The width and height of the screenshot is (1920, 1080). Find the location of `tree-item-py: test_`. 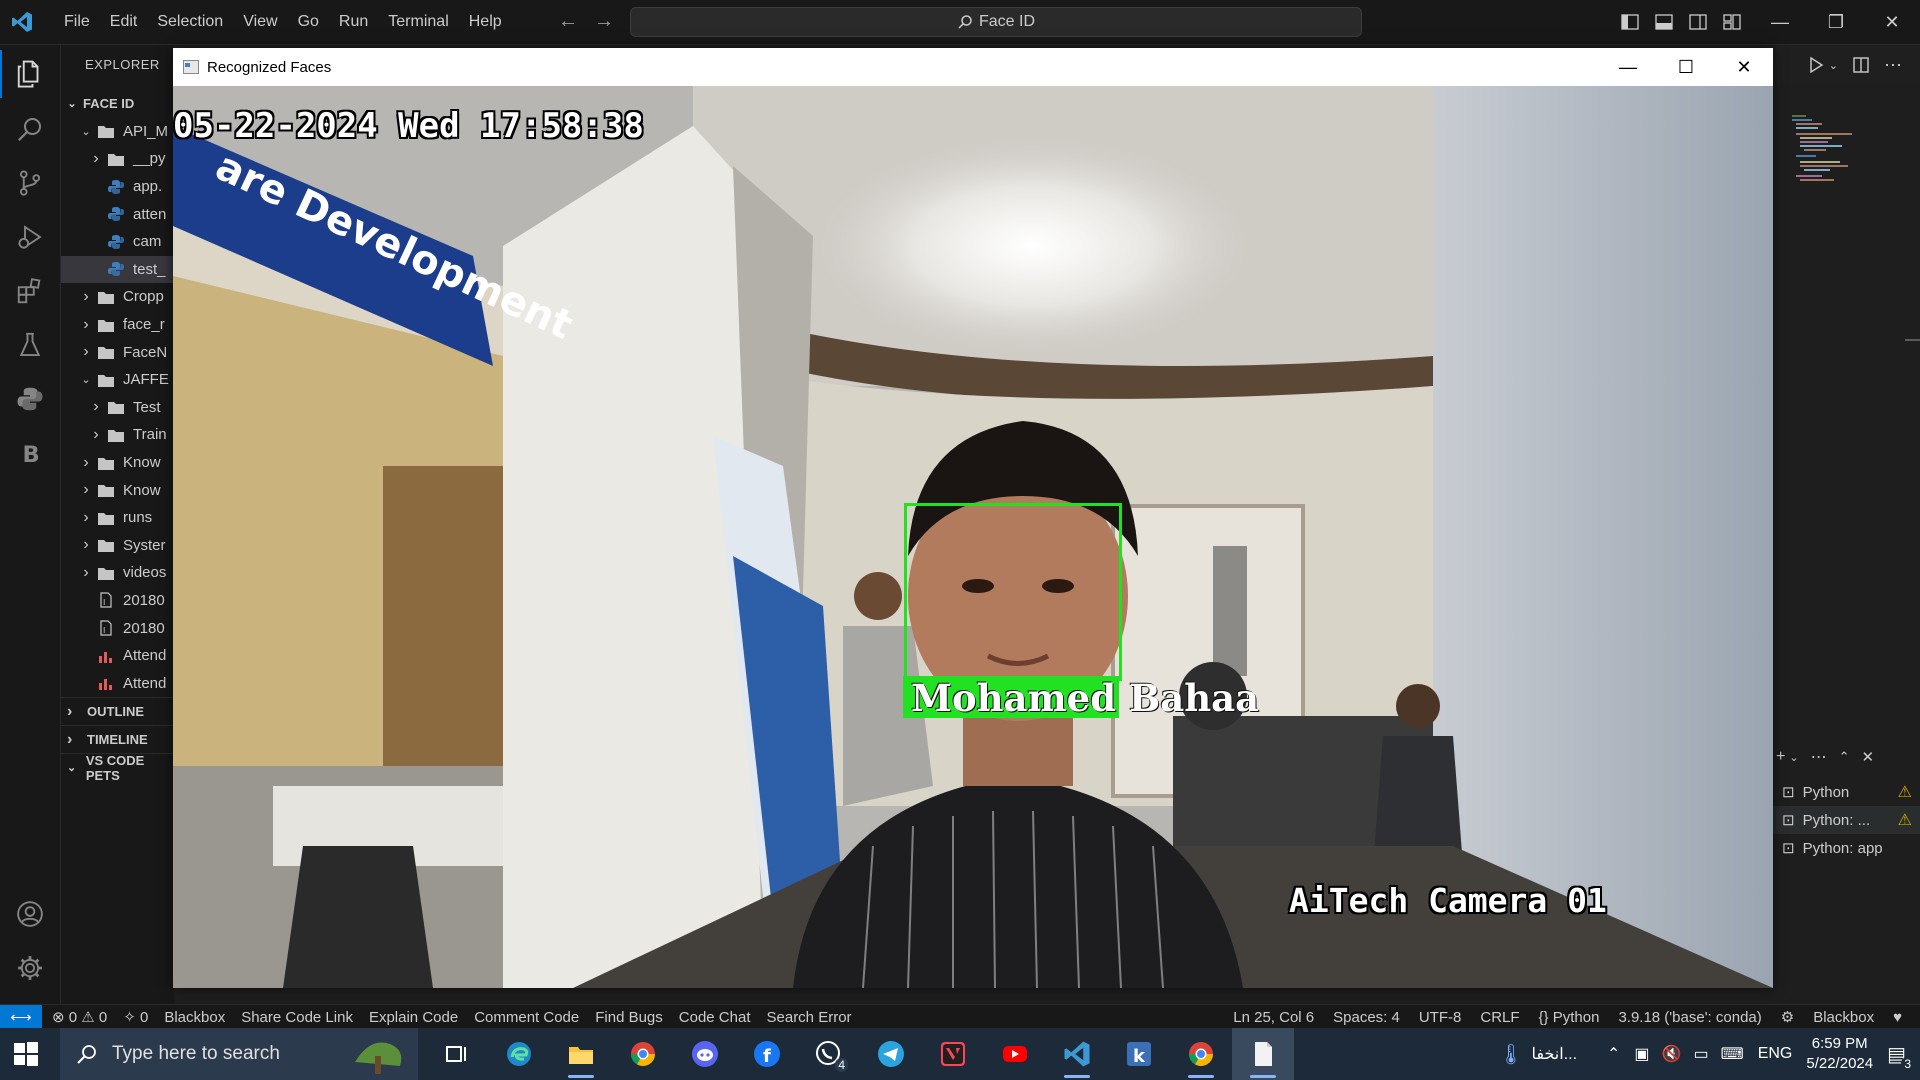

tree-item-py: test_ is located at coordinates (117, 269).